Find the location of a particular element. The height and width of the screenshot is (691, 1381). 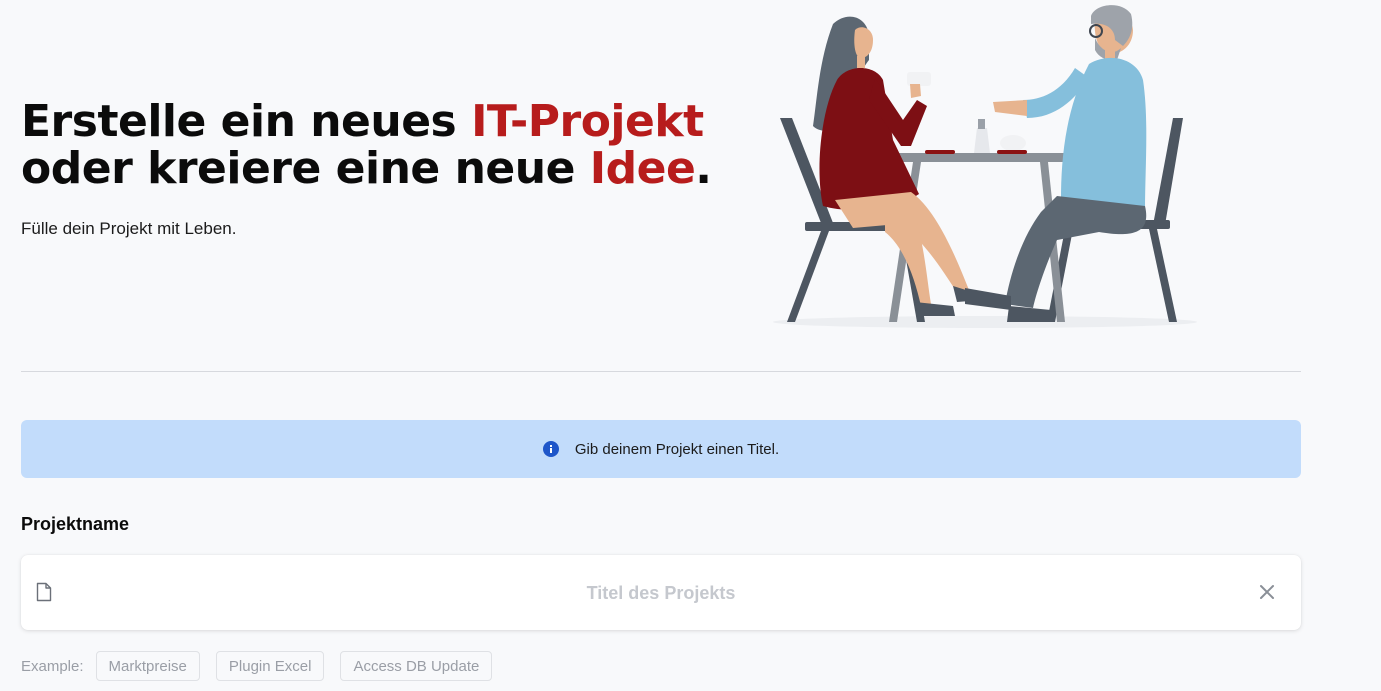

hero-title-text-2: oder kreiere eine neue is located at coordinates (305, 168).